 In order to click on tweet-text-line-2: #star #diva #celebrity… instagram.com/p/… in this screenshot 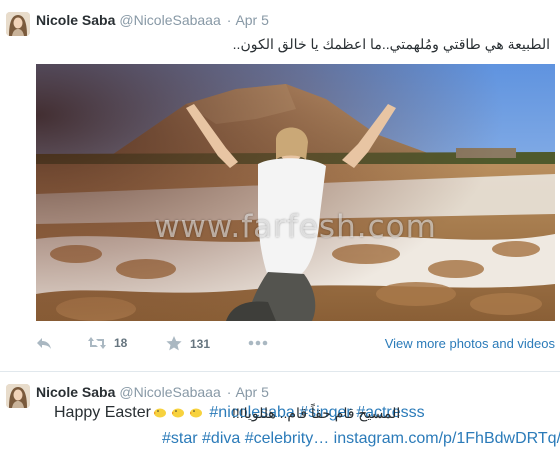, I will do `click(361, 439)`.